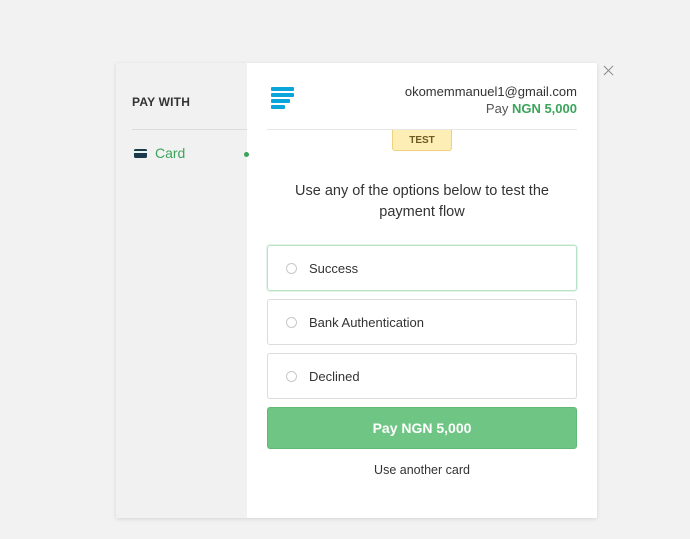 The image size is (690, 539). I want to click on pay-button: Pay NGN 5,000, so click(422, 428).